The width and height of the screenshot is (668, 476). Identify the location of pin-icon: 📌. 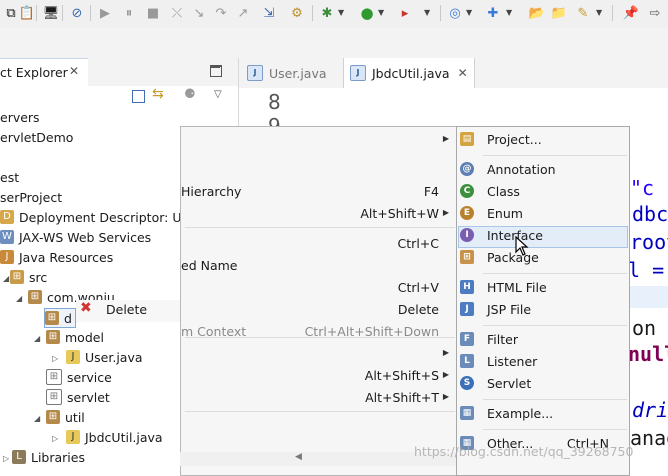
(631, 13).